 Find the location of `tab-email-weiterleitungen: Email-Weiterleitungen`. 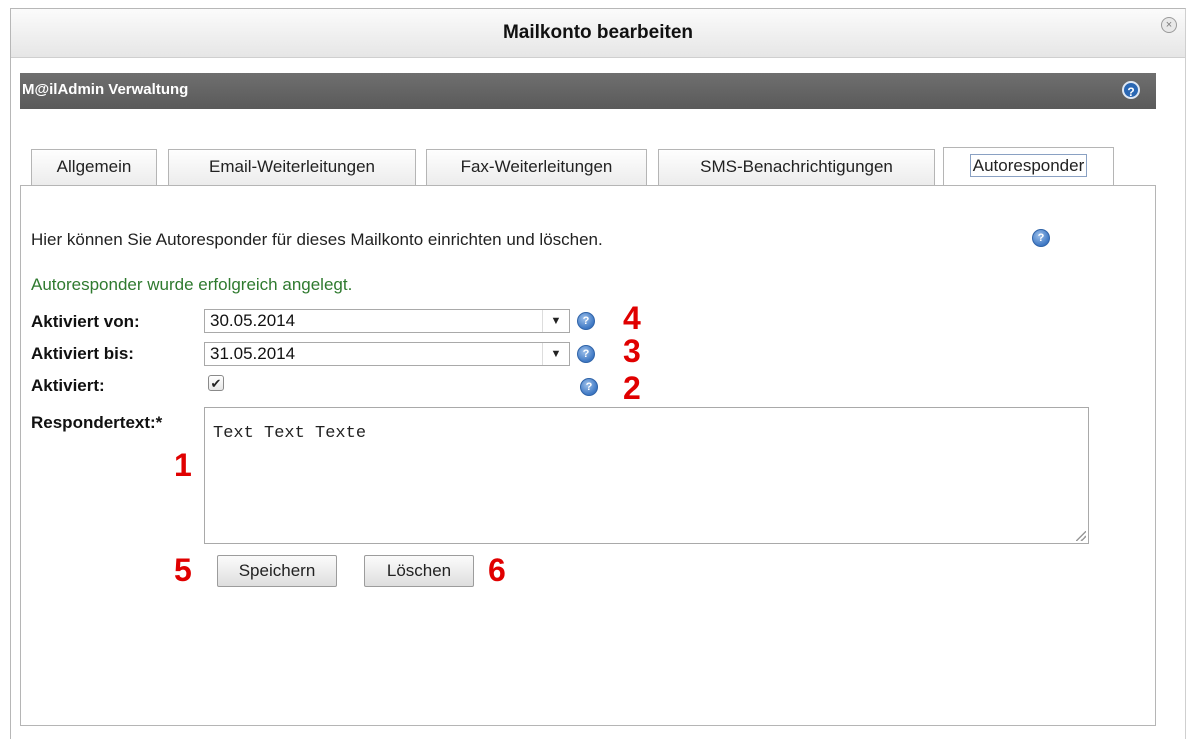

tab-email-weiterleitungen: Email-Weiterleitungen is located at coordinates (292, 167).